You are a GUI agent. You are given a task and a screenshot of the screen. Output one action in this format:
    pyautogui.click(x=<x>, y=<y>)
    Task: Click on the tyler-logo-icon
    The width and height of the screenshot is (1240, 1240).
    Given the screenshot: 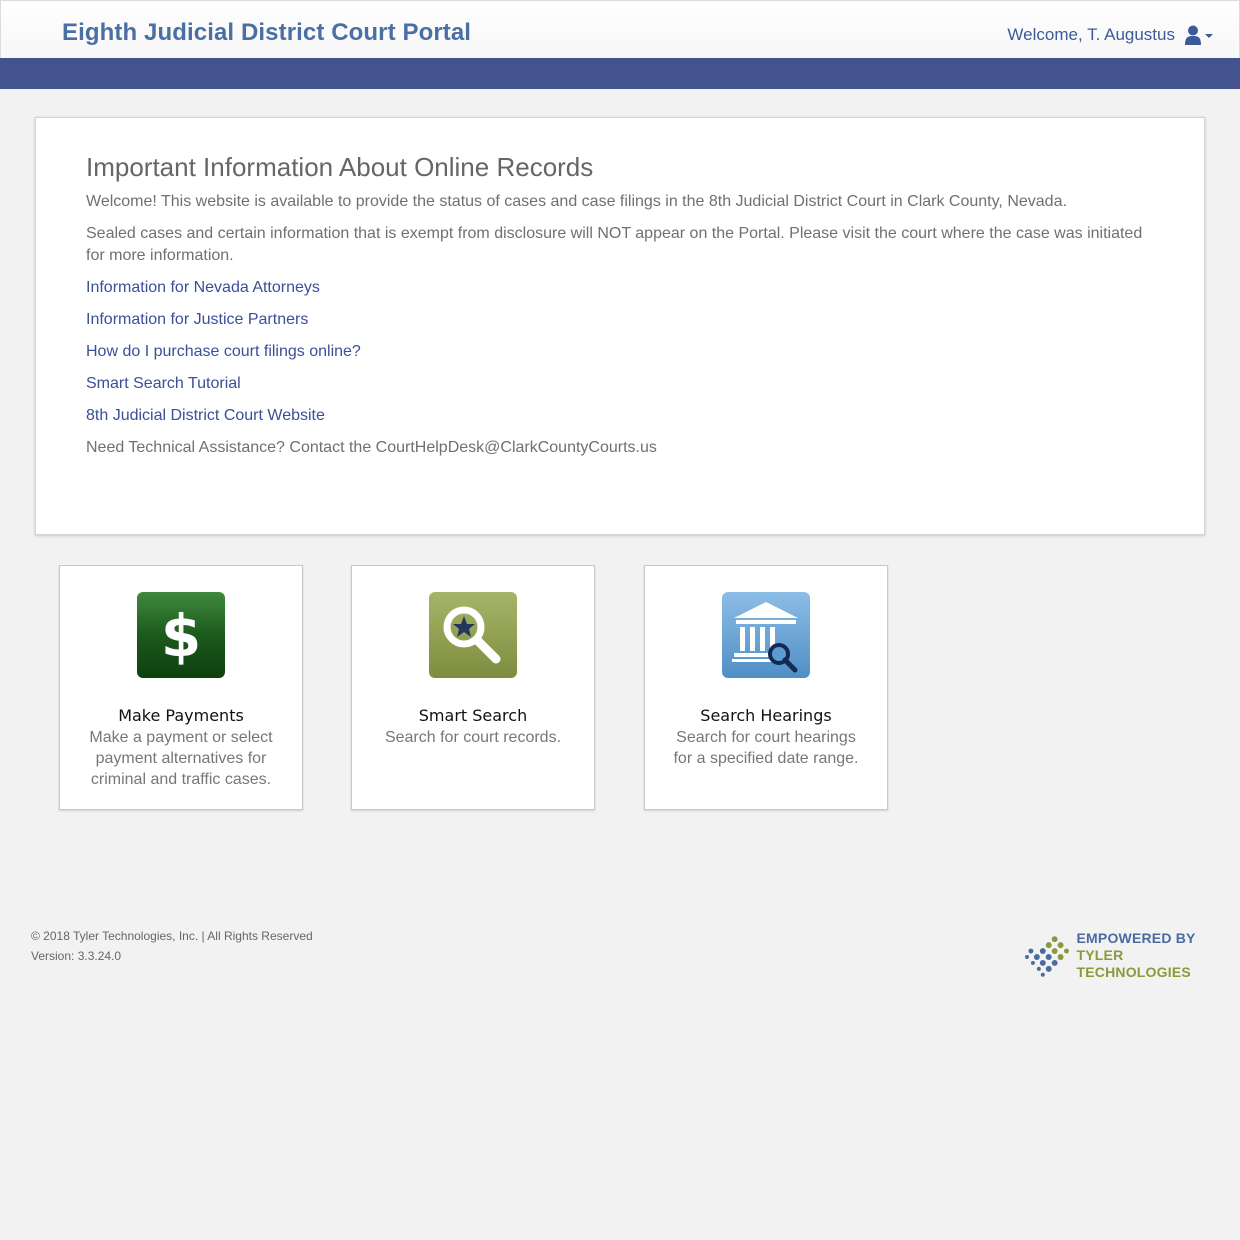 What is the action you would take?
    pyautogui.click(x=1047, y=956)
    